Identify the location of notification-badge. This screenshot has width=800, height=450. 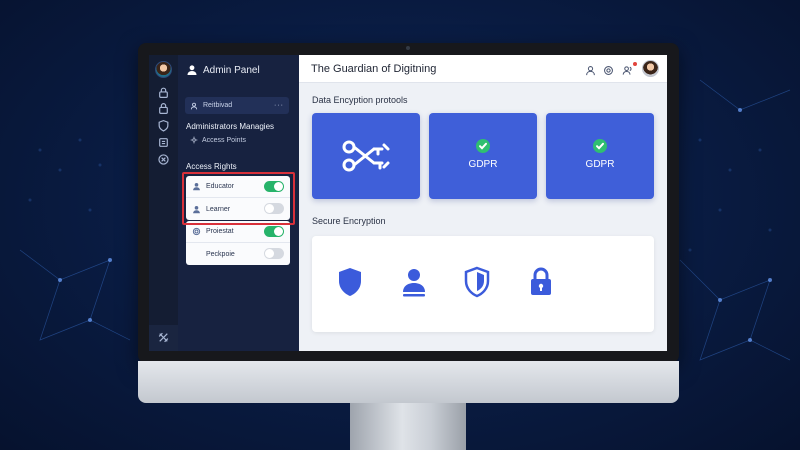
(635, 64).